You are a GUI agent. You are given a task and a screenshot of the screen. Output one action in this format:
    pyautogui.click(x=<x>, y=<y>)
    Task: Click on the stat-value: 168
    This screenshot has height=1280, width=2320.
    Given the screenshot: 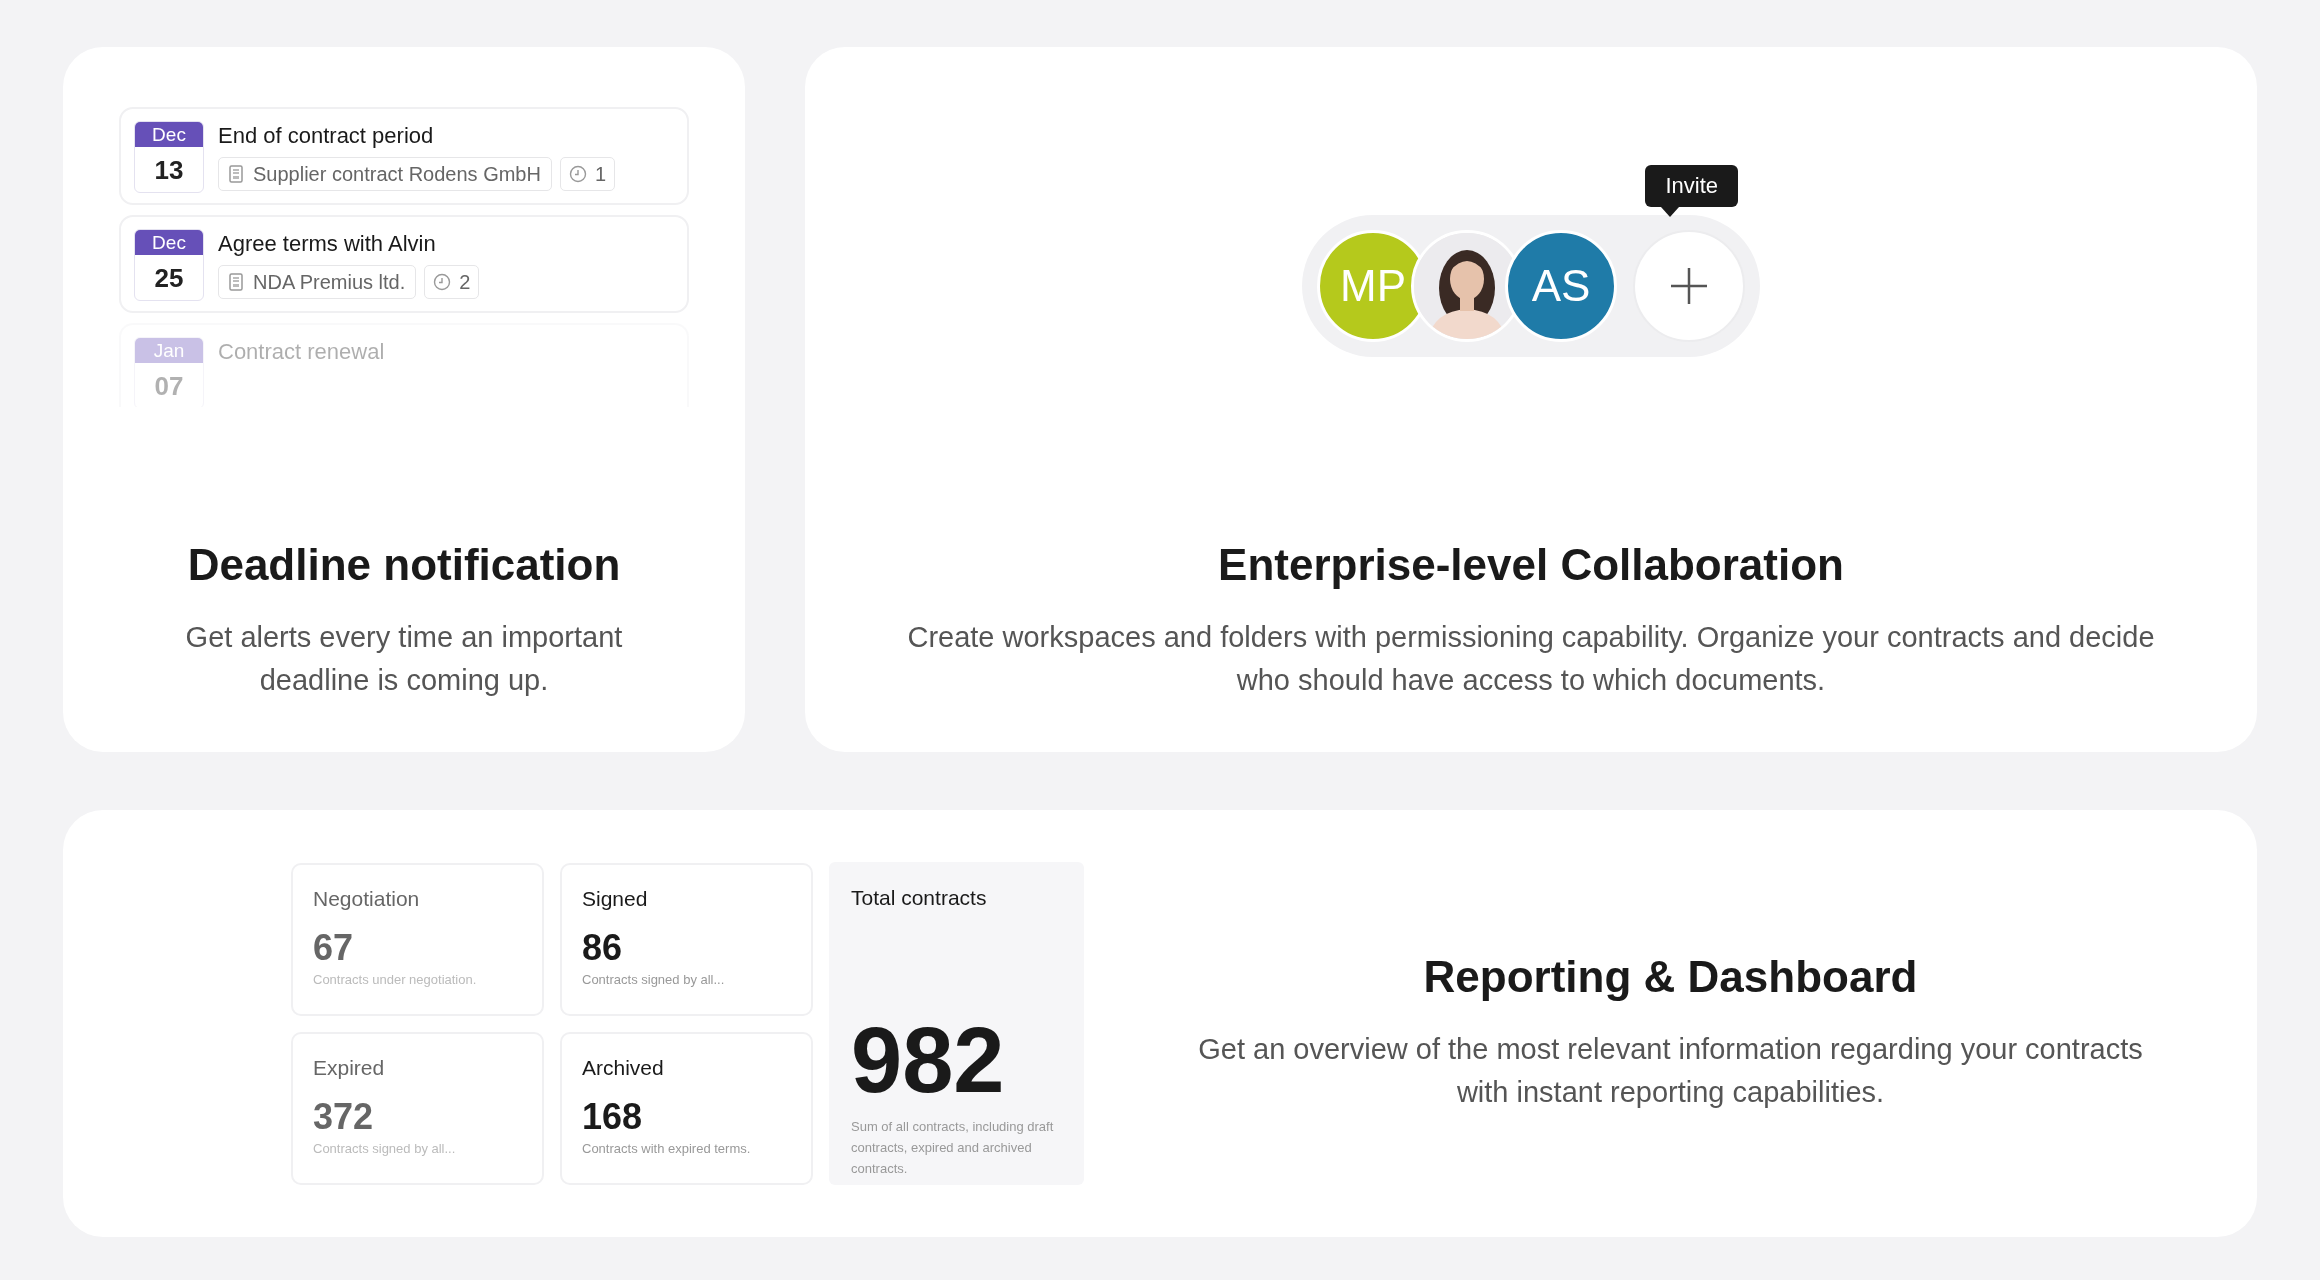 What is the action you would take?
    pyautogui.click(x=613, y=1117)
    